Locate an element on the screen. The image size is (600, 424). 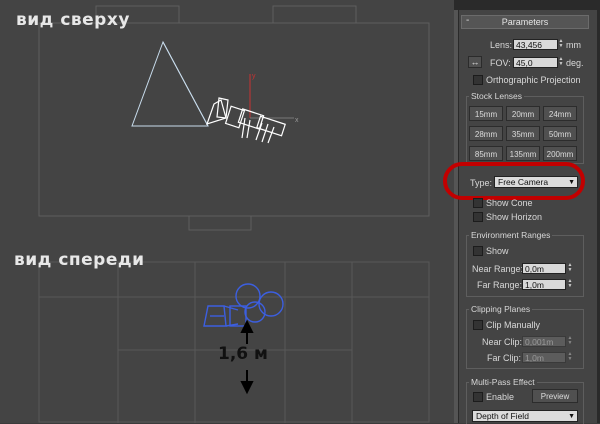
camera-body-top is located at coordinates (246, 120).